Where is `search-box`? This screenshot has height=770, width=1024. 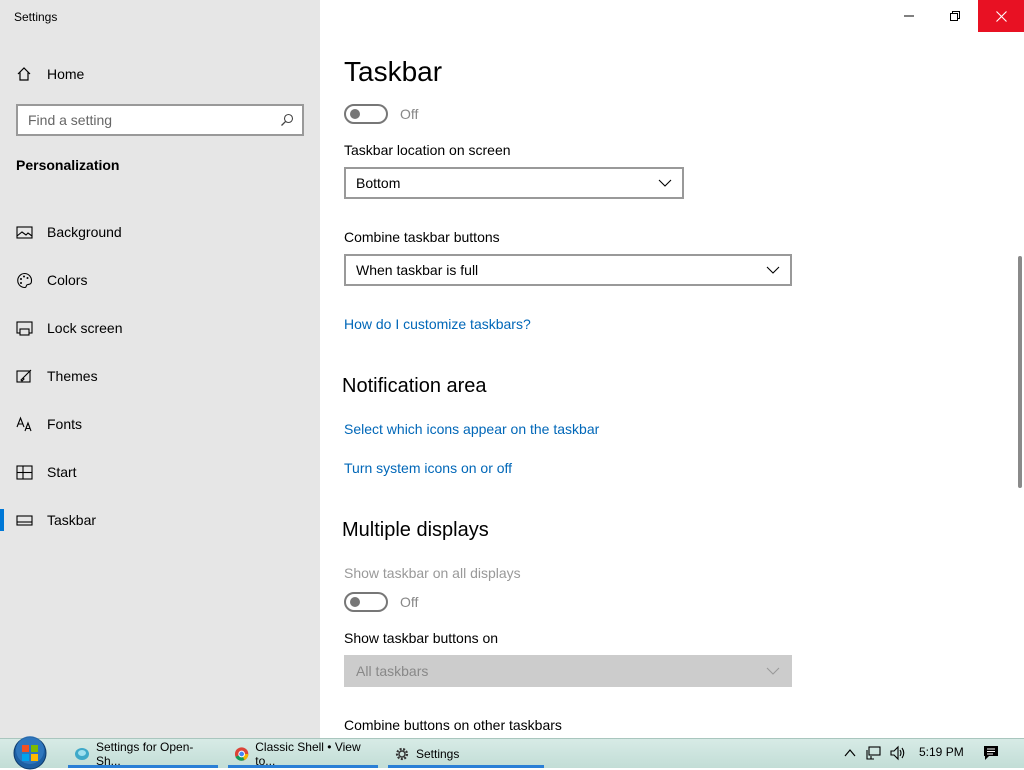
search-box is located at coordinates (160, 120).